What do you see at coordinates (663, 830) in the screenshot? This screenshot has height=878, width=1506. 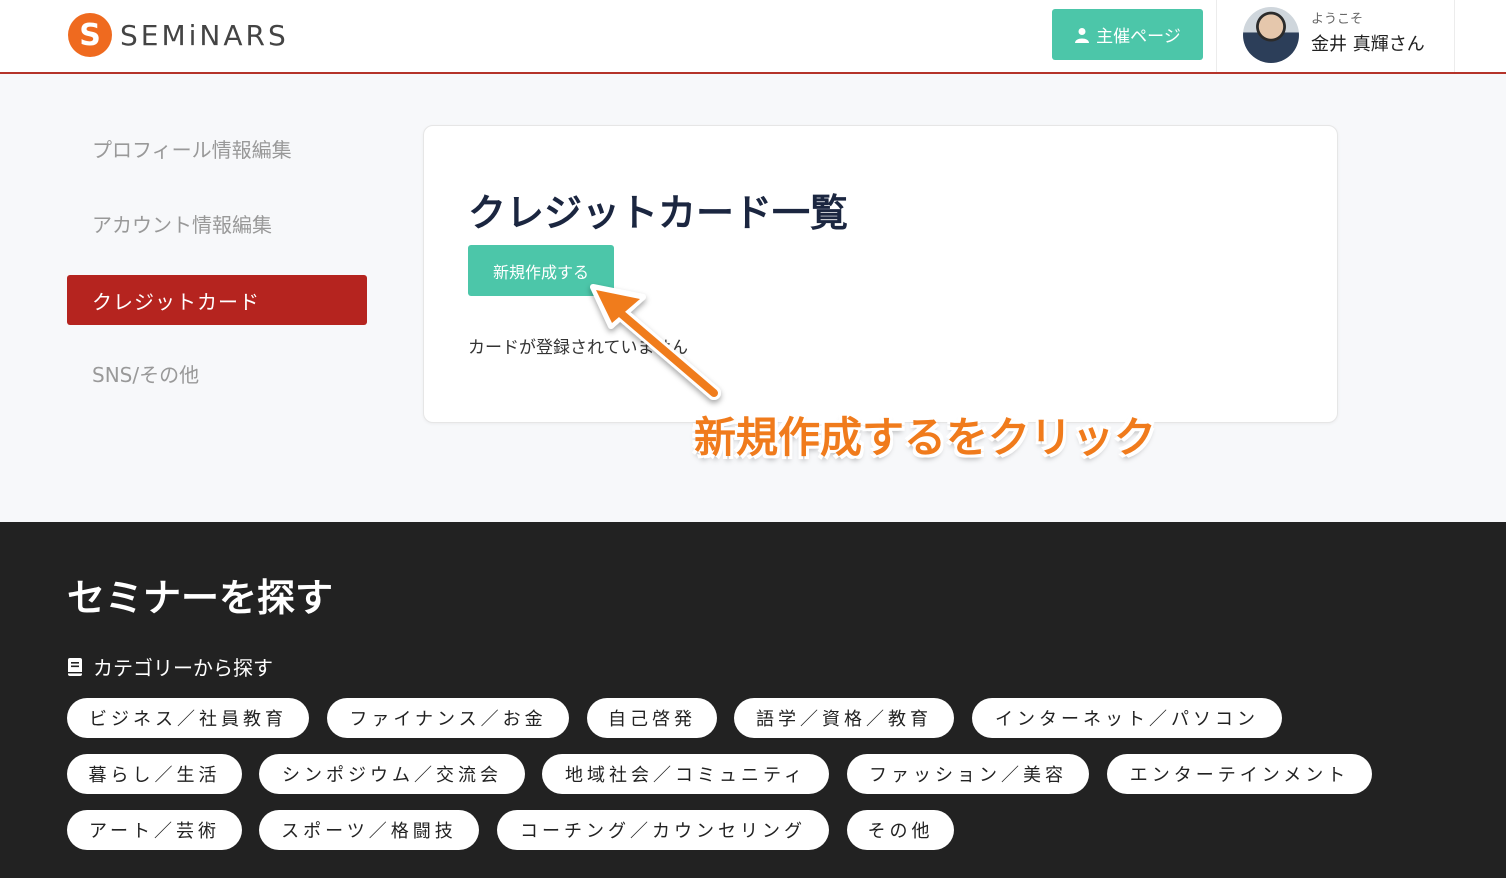 I see `category-tag: コーチング／カウンセリング` at bounding box center [663, 830].